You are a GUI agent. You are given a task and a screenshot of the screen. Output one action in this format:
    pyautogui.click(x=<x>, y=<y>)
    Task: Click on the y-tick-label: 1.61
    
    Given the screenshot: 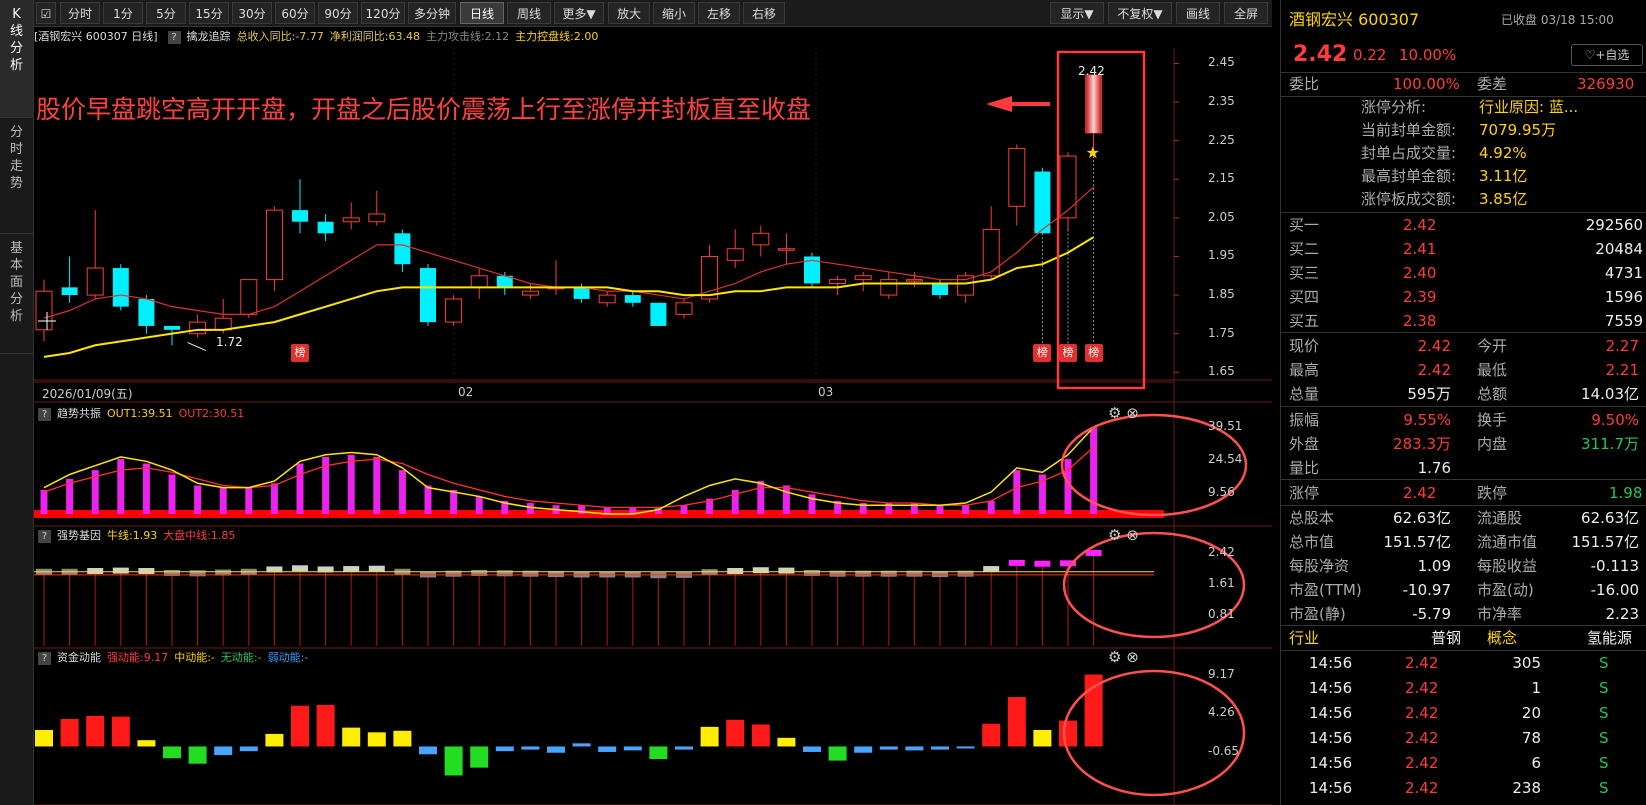 What is the action you would take?
    pyautogui.click(x=1221, y=583)
    